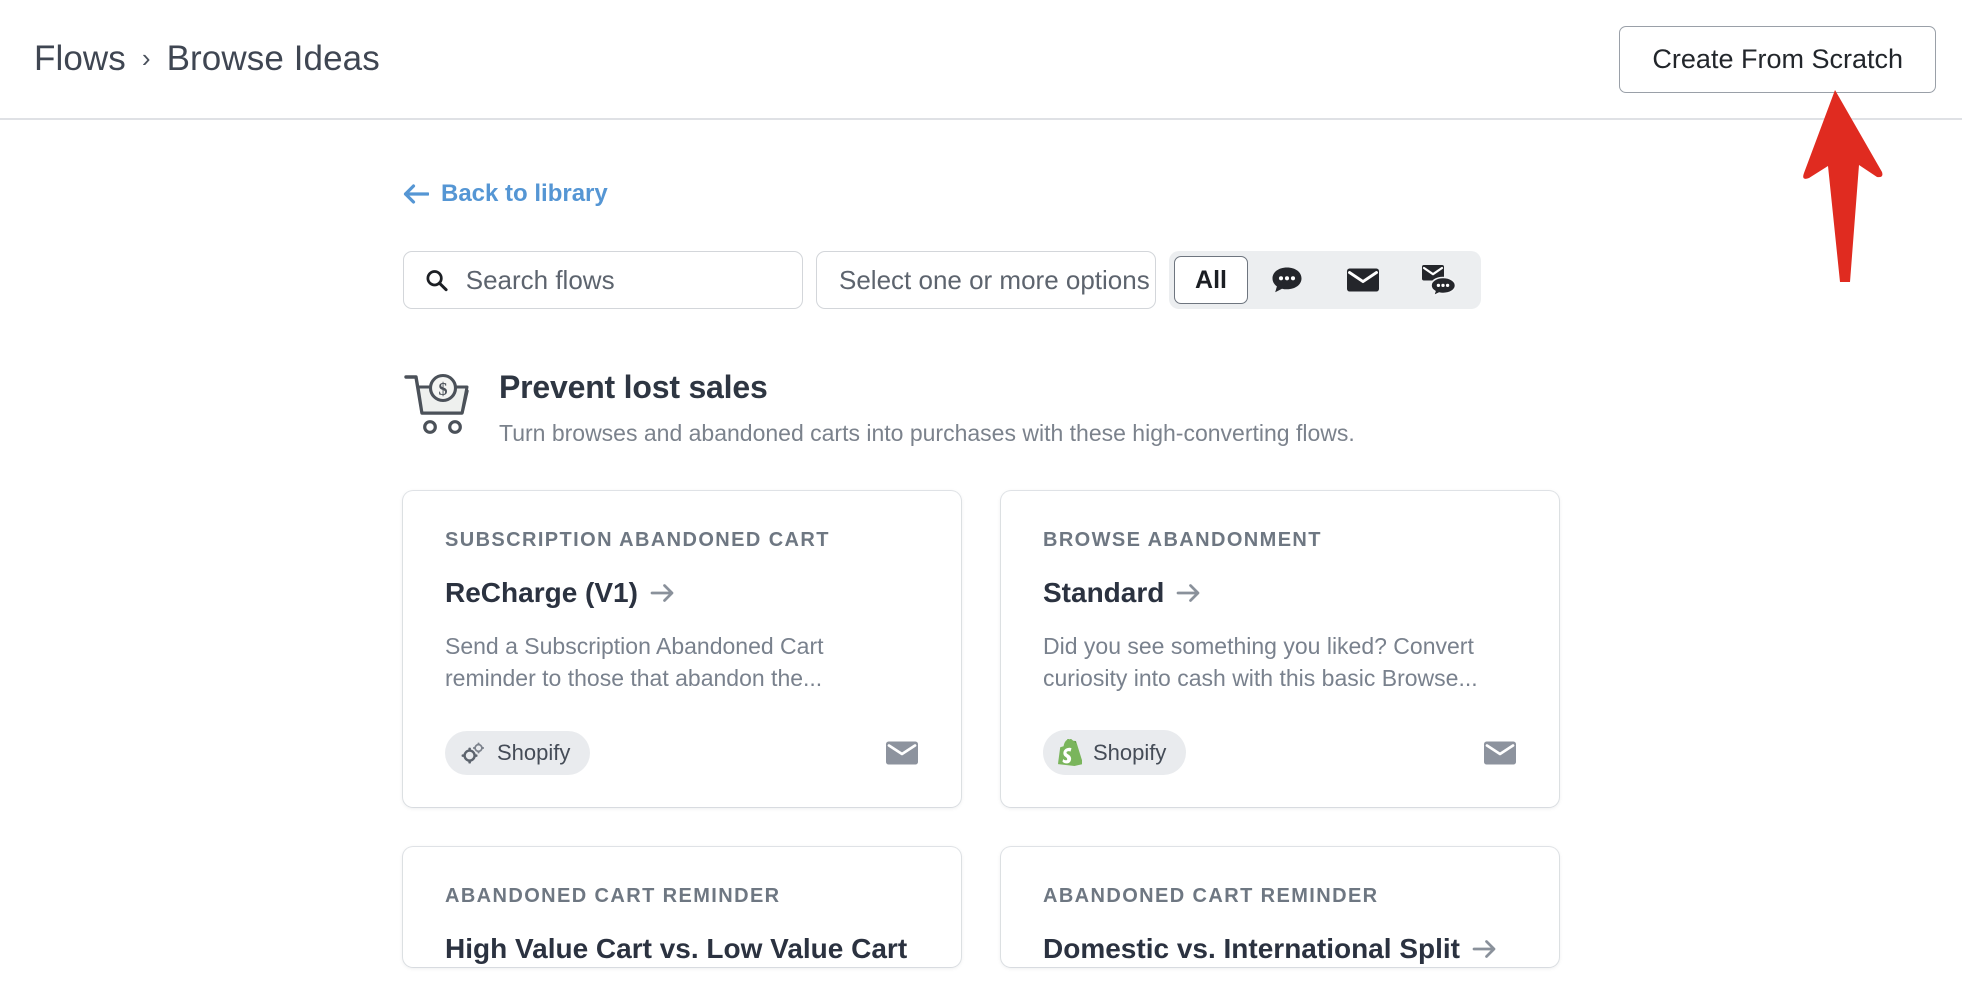  I want to click on options-select: Select one or more options, so click(986, 280).